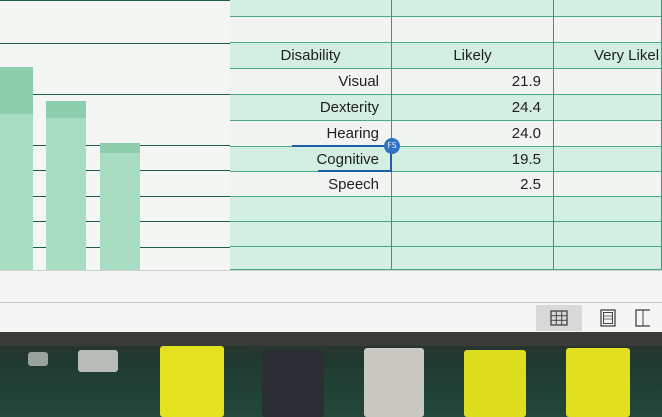 Image resolution: width=662 pixels, height=417 pixels. What do you see at coordinates (311, 56) in the screenshot?
I see `header-cell-disability: Disability` at bounding box center [311, 56].